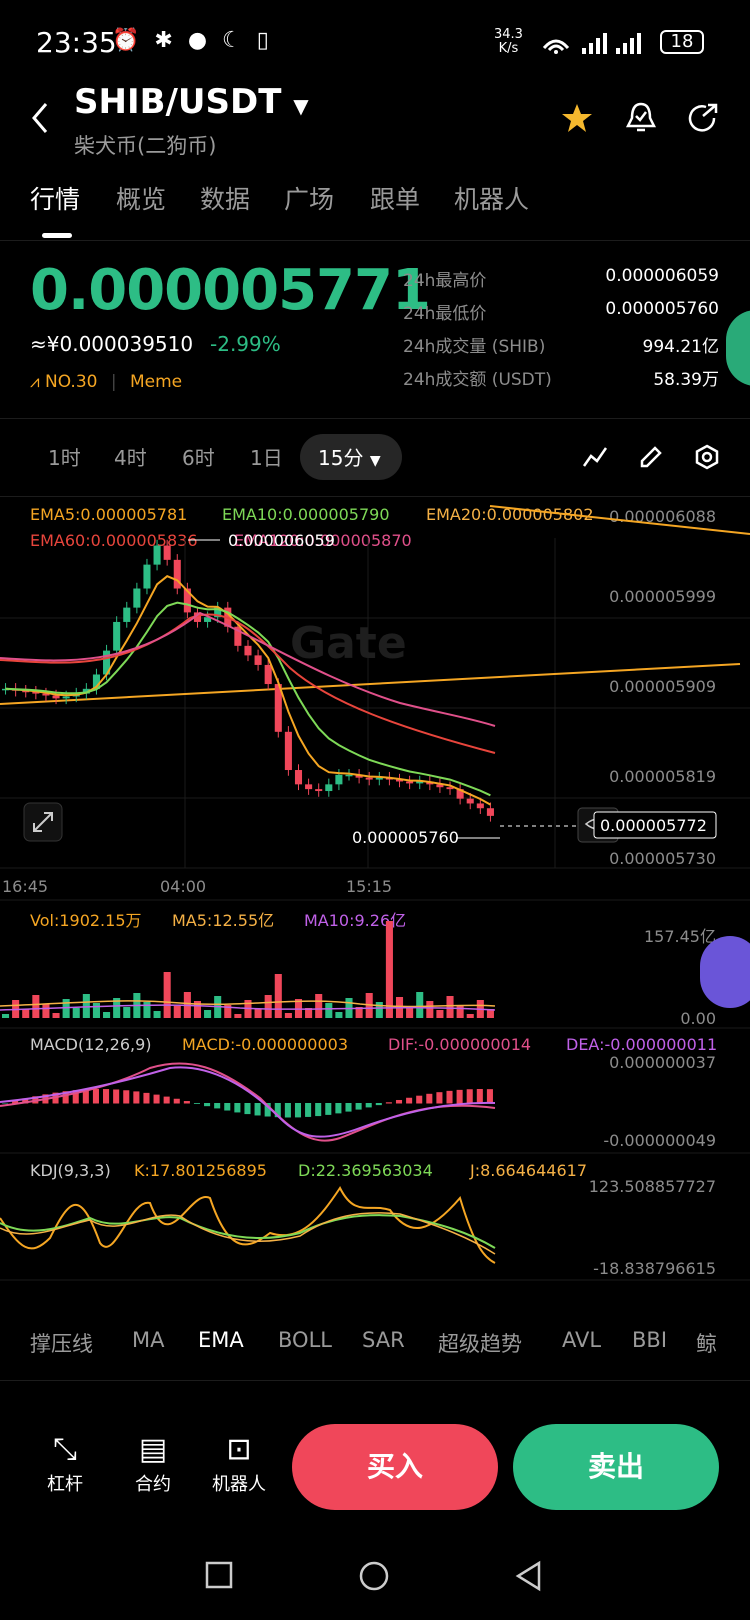 The image size is (750, 1620). What do you see at coordinates (561, 311) in the screenshot?
I see `stat-low: 24h最低价 0.000005760` at bounding box center [561, 311].